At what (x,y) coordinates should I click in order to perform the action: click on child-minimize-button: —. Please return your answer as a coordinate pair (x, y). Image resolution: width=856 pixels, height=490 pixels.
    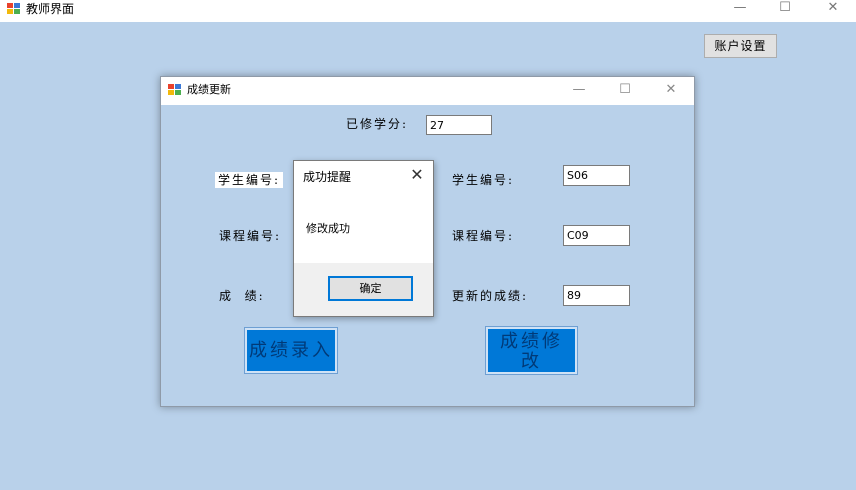
    Looking at the image, I should click on (579, 91).